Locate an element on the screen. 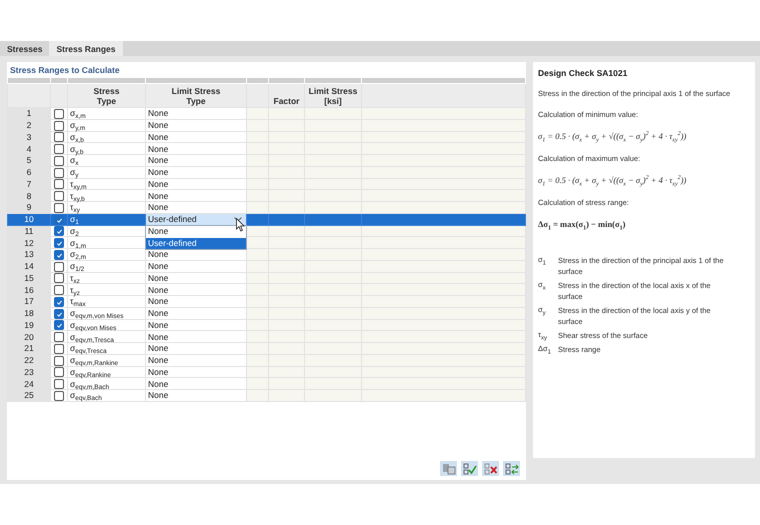 This screenshot has height=525, width=760. stress-type: σ$_{y,b}$ is located at coordinates (77, 149).